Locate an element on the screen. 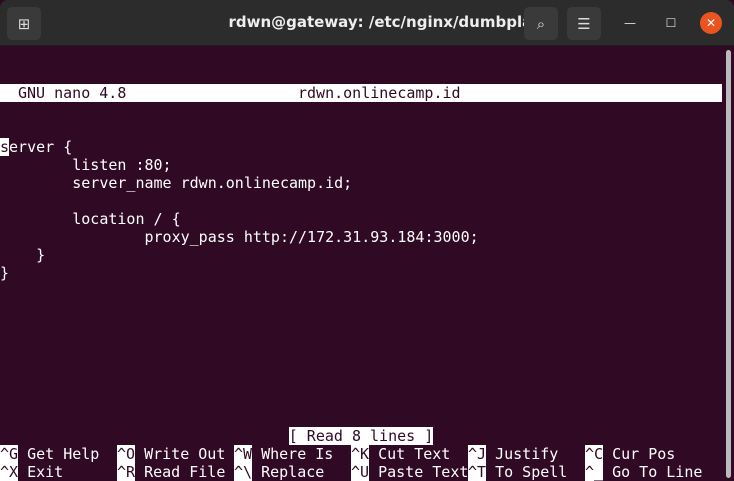 The height and width of the screenshot is (481, 734). shortcut-item: ^R Read File is located at coordinates (175, 472).